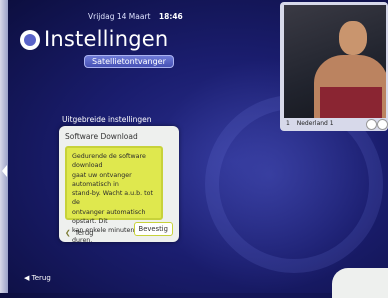  Describe the element at coordinates (107, 119) in the screenshot. I see `section-heading: Uitgebreide instellingen` at that location.